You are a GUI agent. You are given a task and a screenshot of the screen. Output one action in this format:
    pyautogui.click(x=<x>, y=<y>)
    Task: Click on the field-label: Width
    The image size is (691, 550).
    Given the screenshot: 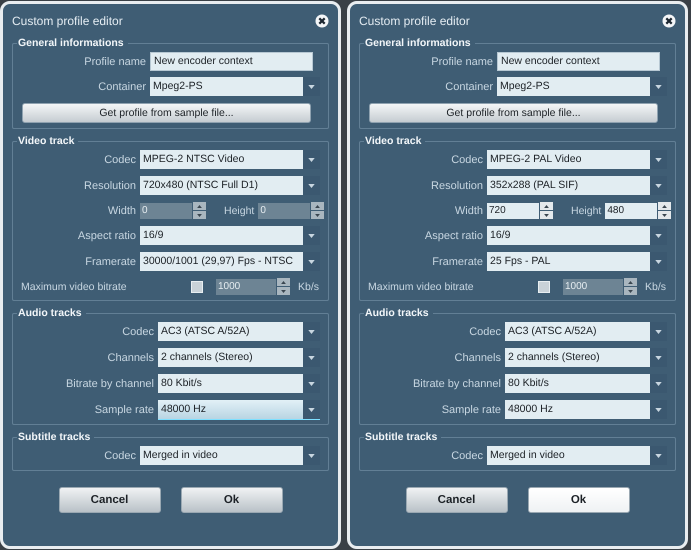 What is the action you would take?
    pyautogui.click(x=121, y=210)
    